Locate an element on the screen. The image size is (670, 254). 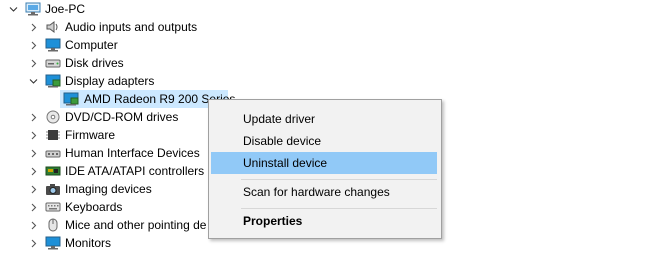
tree-item-label: Disk drives is located at coordinates (94, 63).